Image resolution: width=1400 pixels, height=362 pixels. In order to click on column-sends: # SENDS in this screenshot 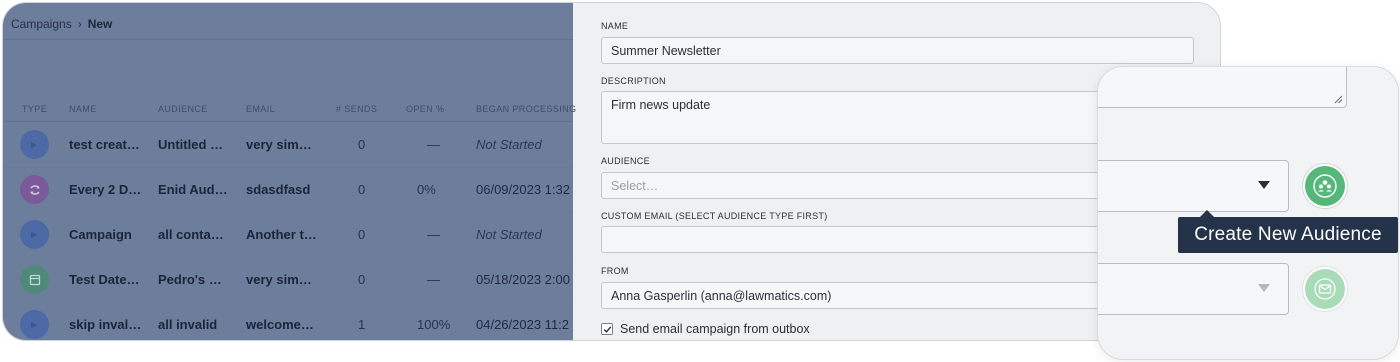, I will do `click(356, 109)`.